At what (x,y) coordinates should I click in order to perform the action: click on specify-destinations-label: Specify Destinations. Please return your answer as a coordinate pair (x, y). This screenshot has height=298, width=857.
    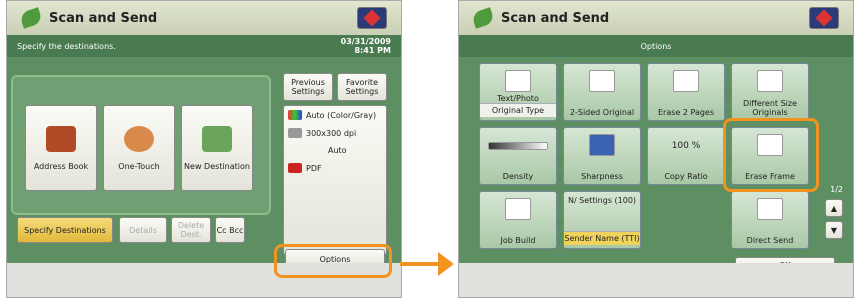
    Looking at the image, I should click on (65, 230).